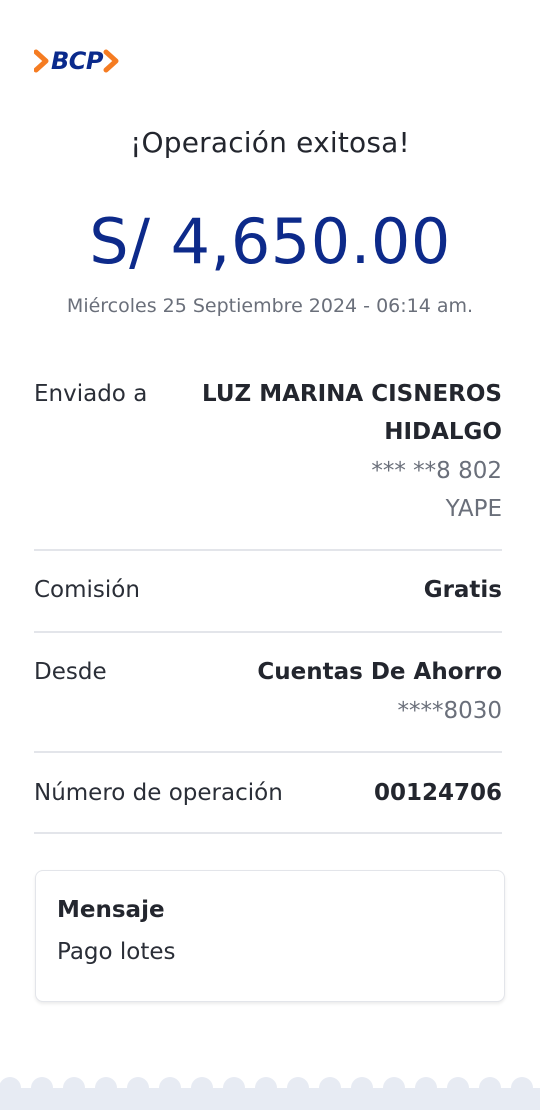  I want to click on recipient-phone: *** **8 802, so click(436, 471).